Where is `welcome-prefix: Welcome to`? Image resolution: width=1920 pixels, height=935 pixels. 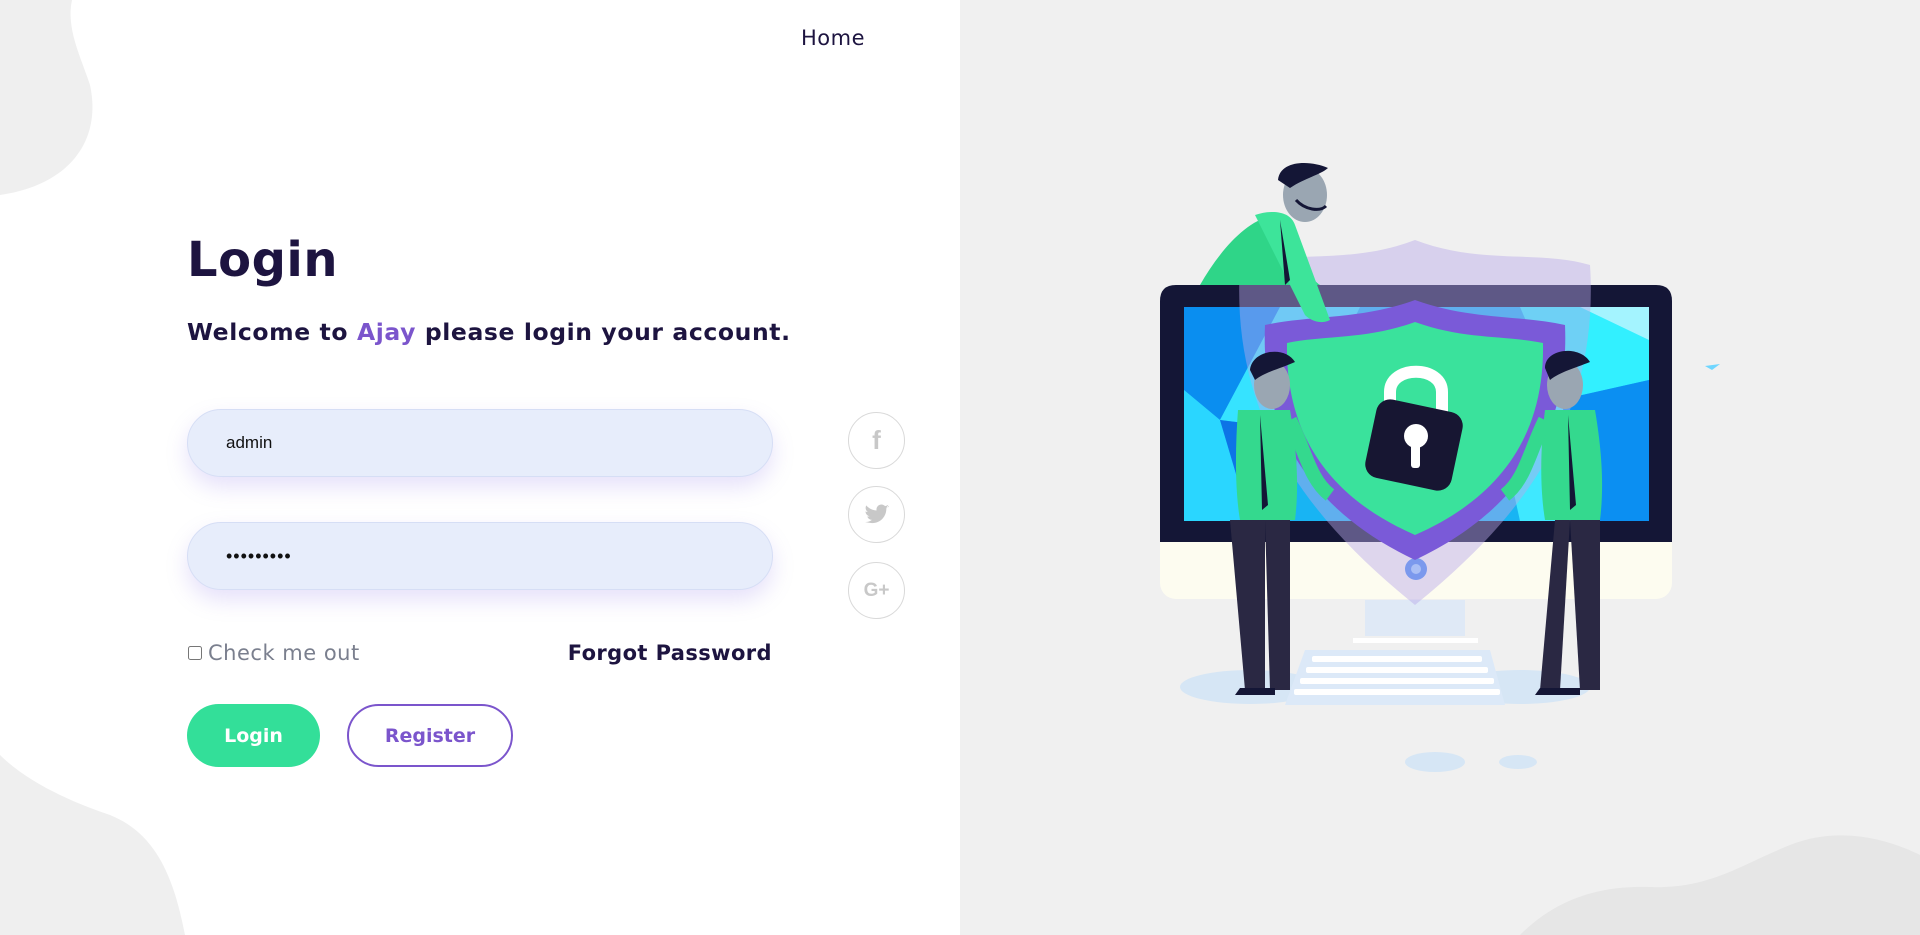 welcome-prefix: Welcome to is located at coordinates (268, 332).